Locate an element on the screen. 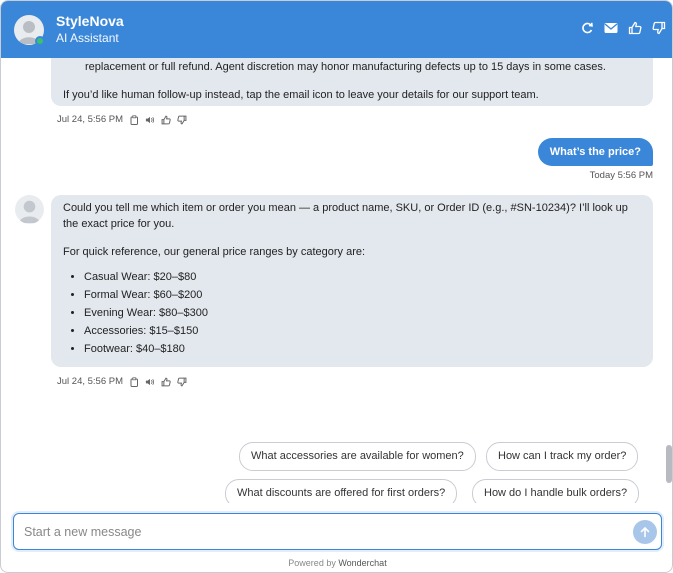 The width and height of the screenshot is (673, 573). user-silhouette-icon is located at coordinates (29, 212).